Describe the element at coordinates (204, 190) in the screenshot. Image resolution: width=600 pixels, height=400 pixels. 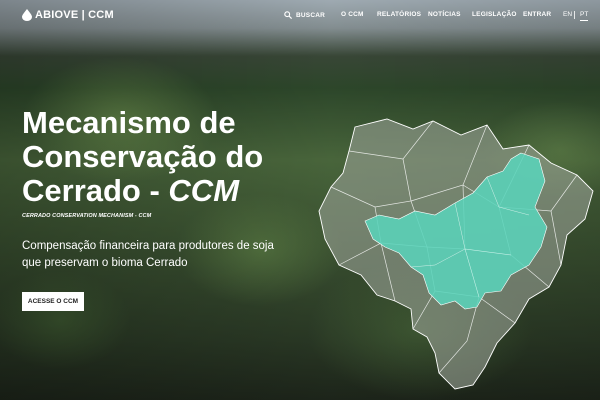
I see `title-ccm-emphasis: CCM` at that location.